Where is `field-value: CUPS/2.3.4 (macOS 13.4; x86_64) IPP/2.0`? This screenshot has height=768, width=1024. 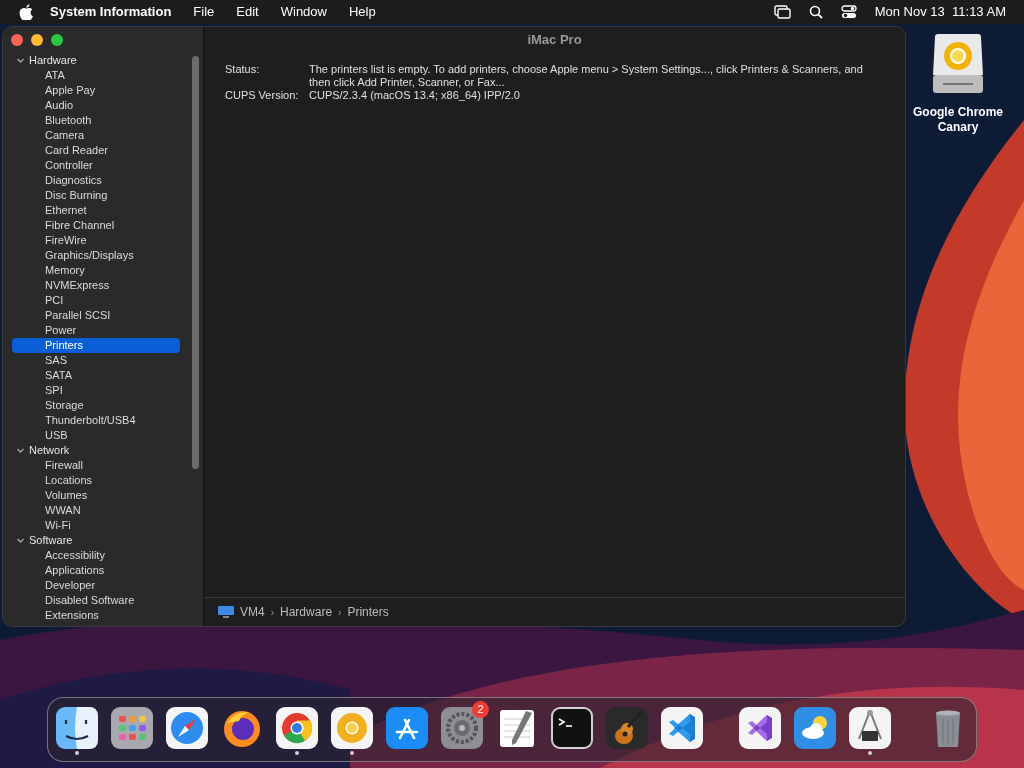 field-value: CUPS/2.3.4 (macOS 13.4; x86_64) IPP/2.0 is located at coordinates (414, 95).